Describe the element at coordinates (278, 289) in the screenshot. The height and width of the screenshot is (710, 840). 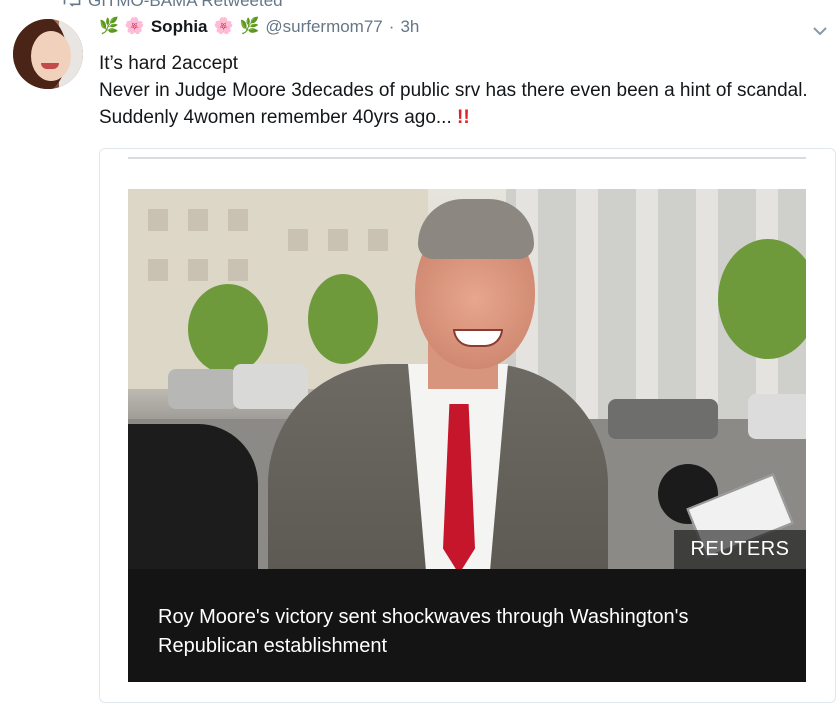
I see `background-building-left` at that location.